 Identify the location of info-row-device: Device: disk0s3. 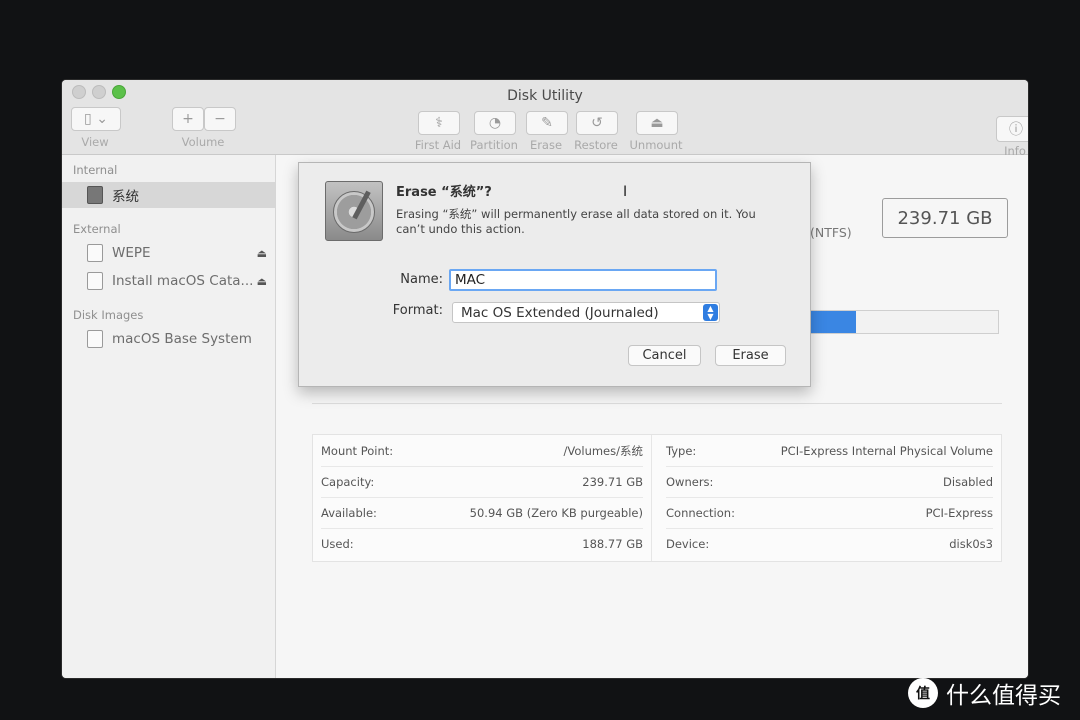
(829, 543).